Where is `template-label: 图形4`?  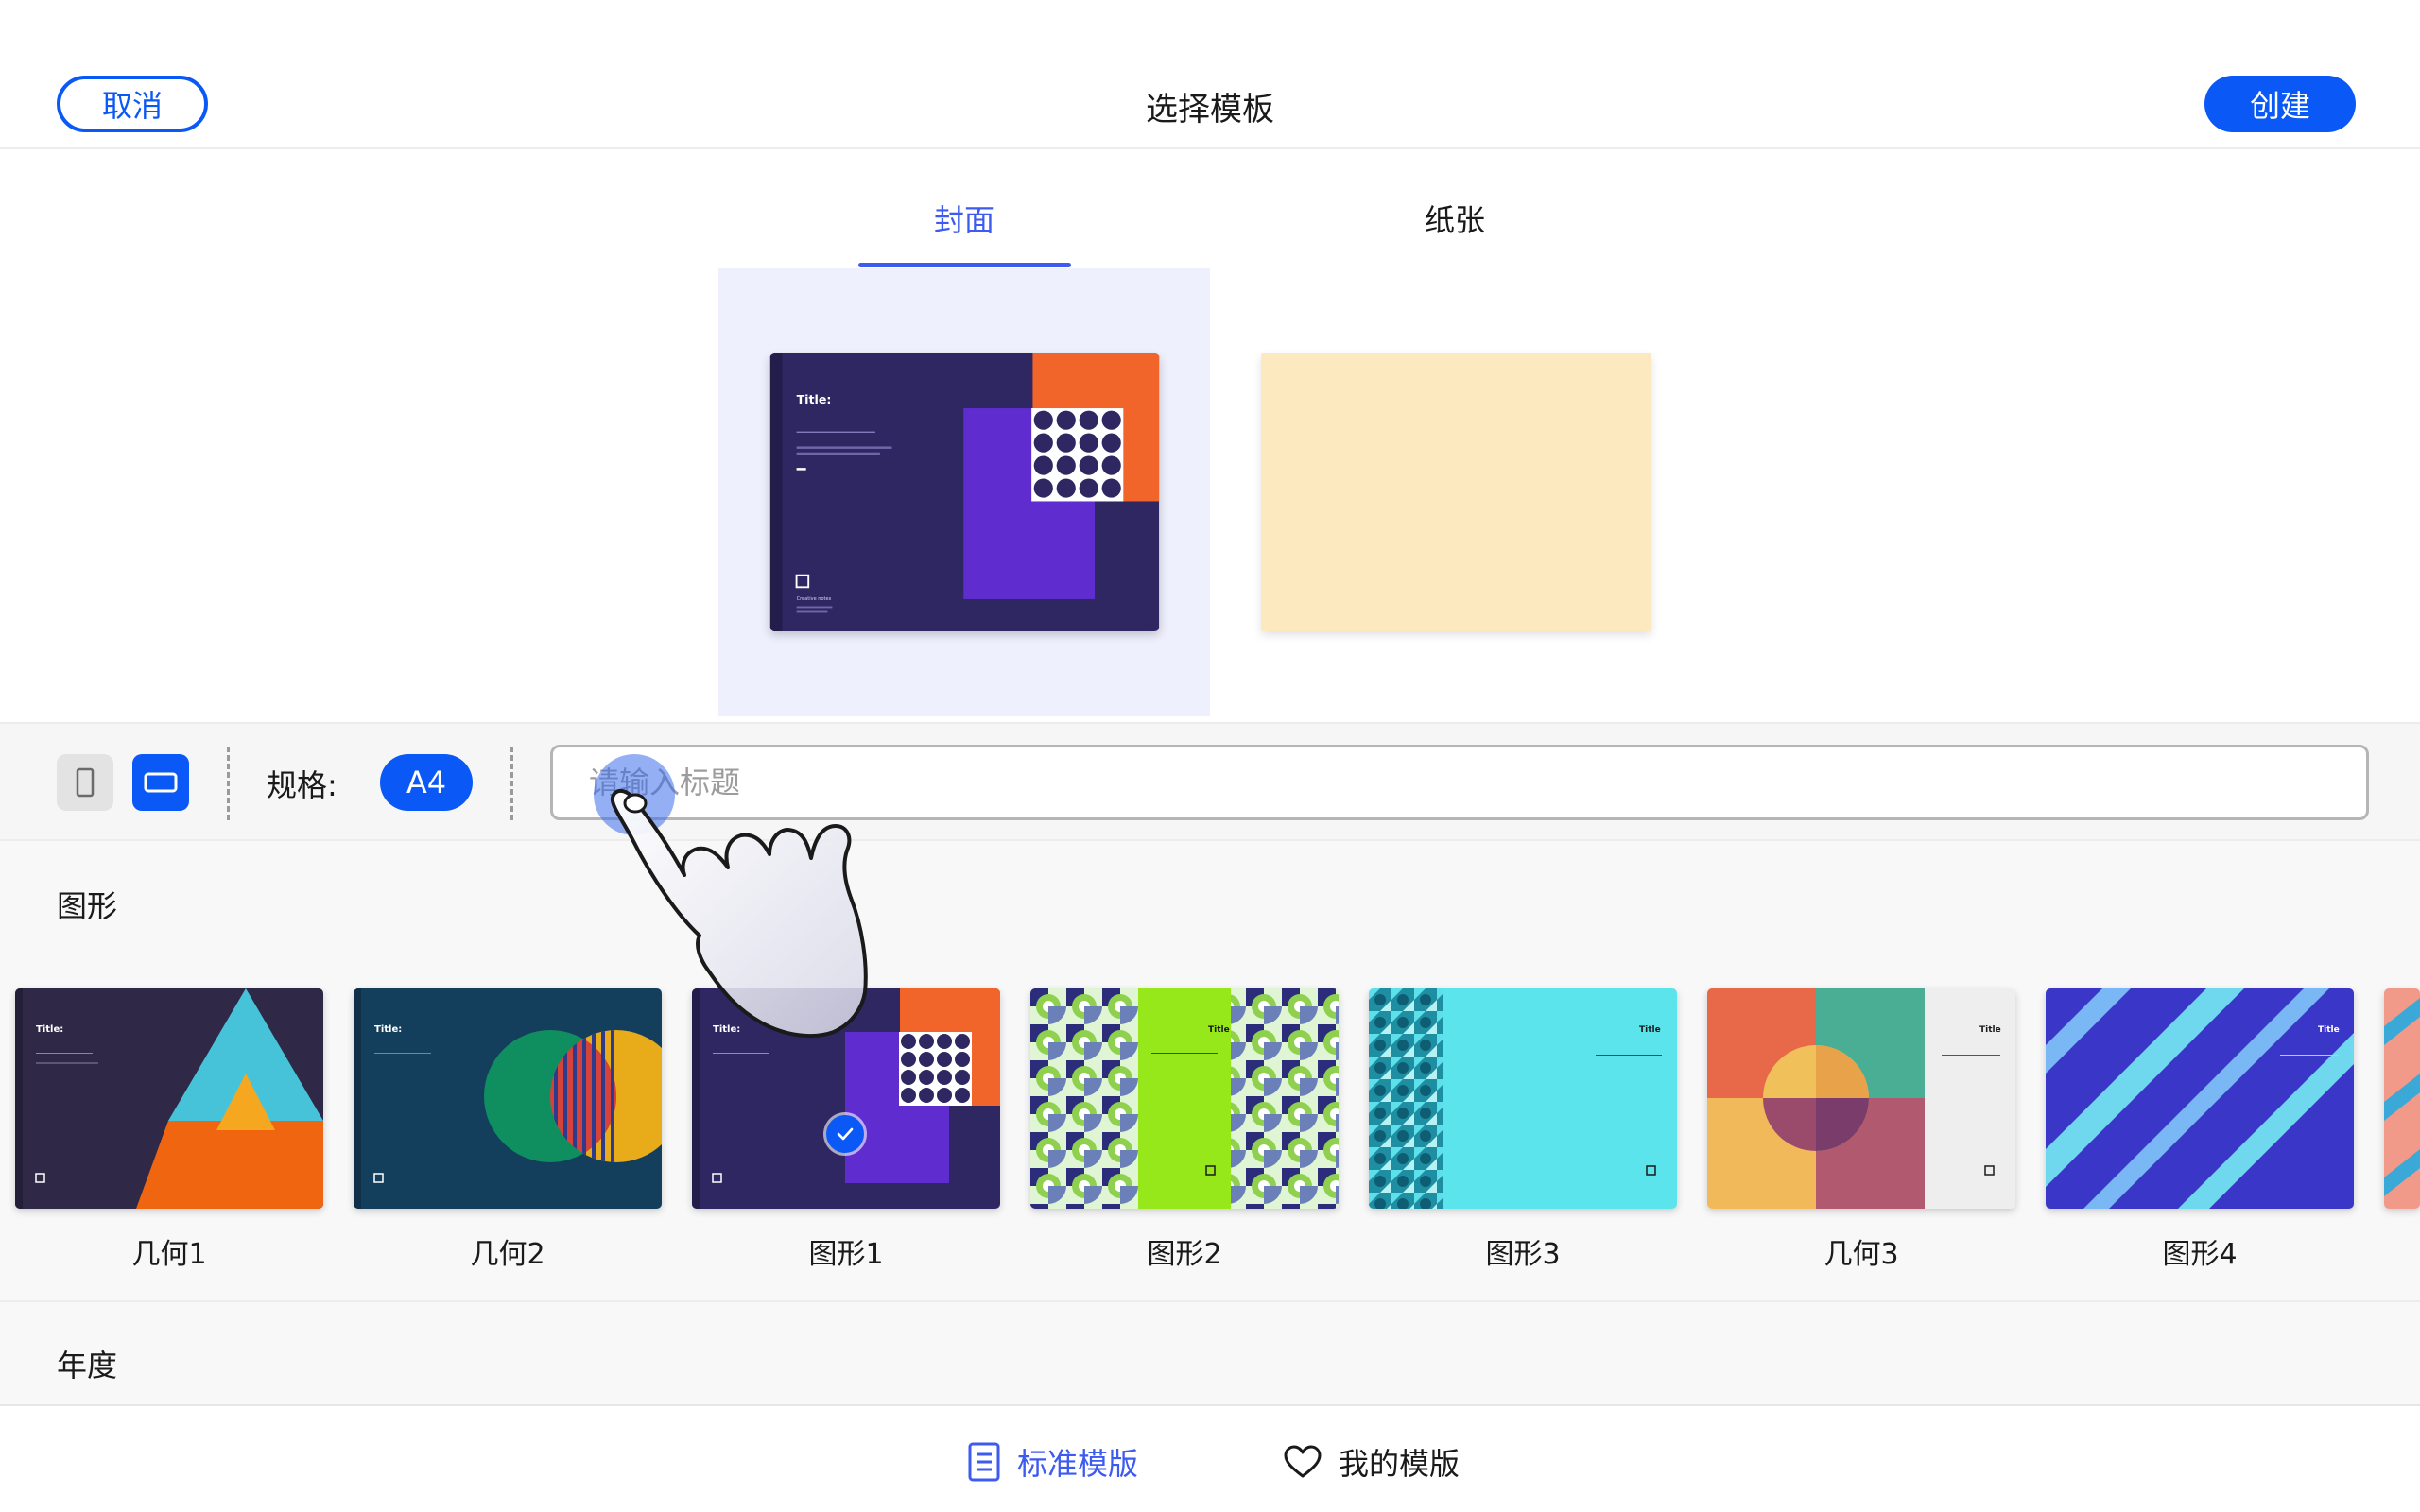
template-label: 图形4 is located at coordinates (2200, 1254).